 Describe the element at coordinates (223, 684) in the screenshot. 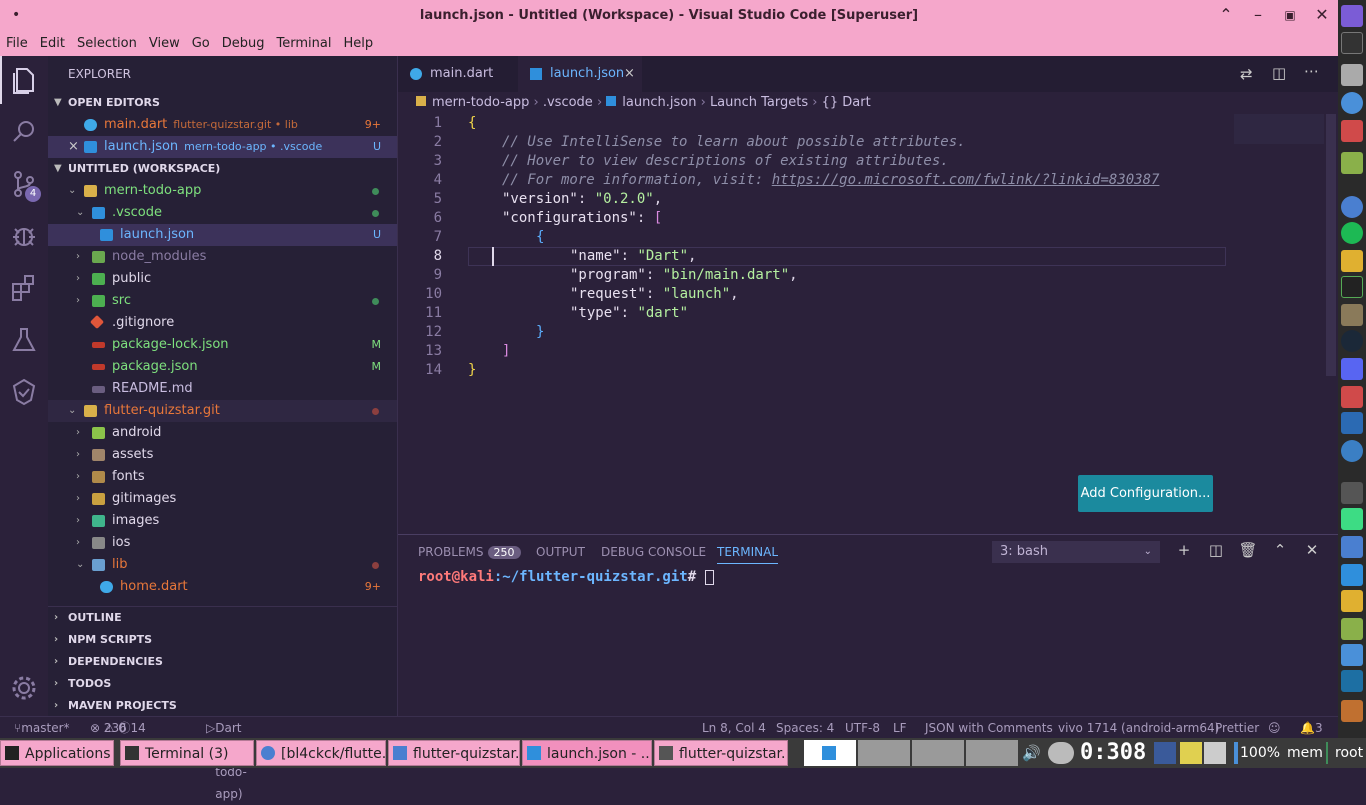

I see `todos-section: › TODOS` at that location.